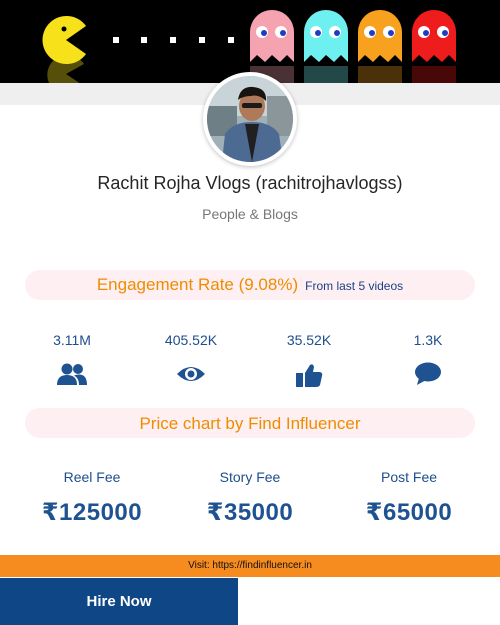 The height and width of the screenshot is (625, 500). Describe the element at coordinates (116, 40) in the screenshot. I see `pellet-icon` at that location.